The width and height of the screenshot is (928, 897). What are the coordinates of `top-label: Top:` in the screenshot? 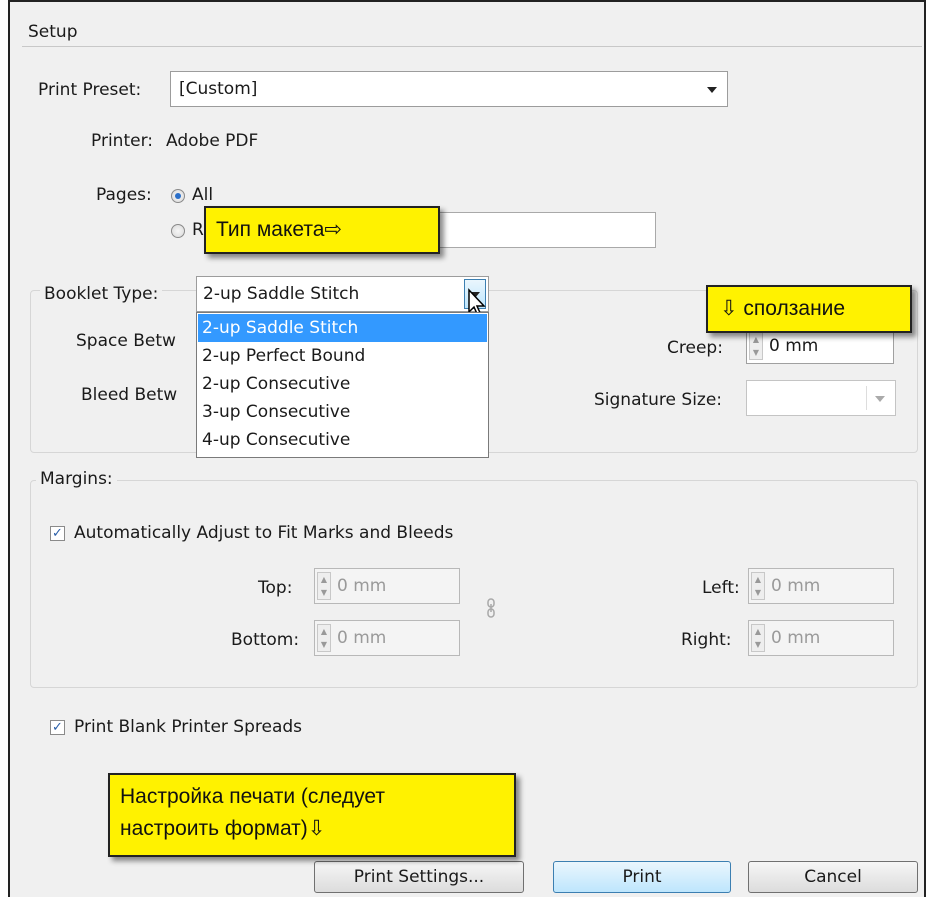 It's located at (275, 588).